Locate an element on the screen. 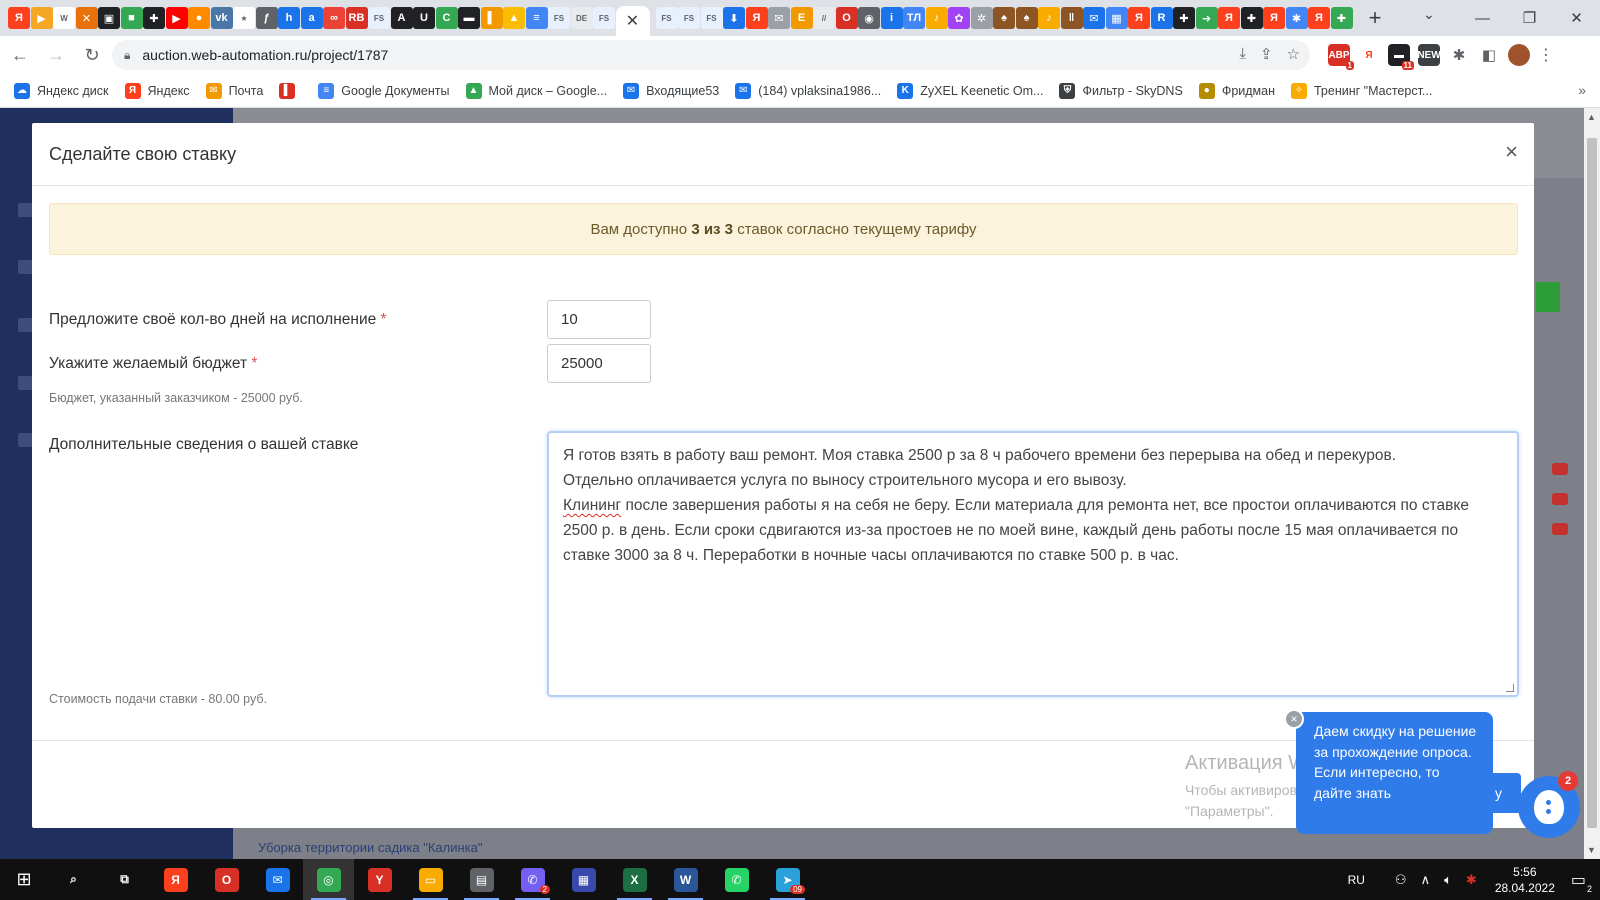 The width and height of the screenshot is (1600, 900). r-tab-icon: R is located at coordinates (1161, 18).